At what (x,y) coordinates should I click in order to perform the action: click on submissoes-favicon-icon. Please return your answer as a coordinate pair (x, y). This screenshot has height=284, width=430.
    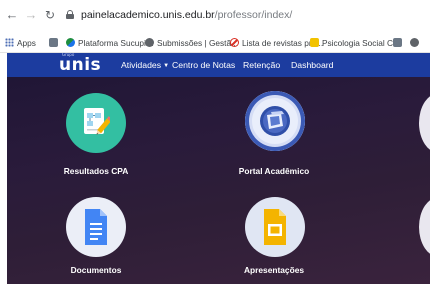
    Looking at the image, I should click on (149, 42).